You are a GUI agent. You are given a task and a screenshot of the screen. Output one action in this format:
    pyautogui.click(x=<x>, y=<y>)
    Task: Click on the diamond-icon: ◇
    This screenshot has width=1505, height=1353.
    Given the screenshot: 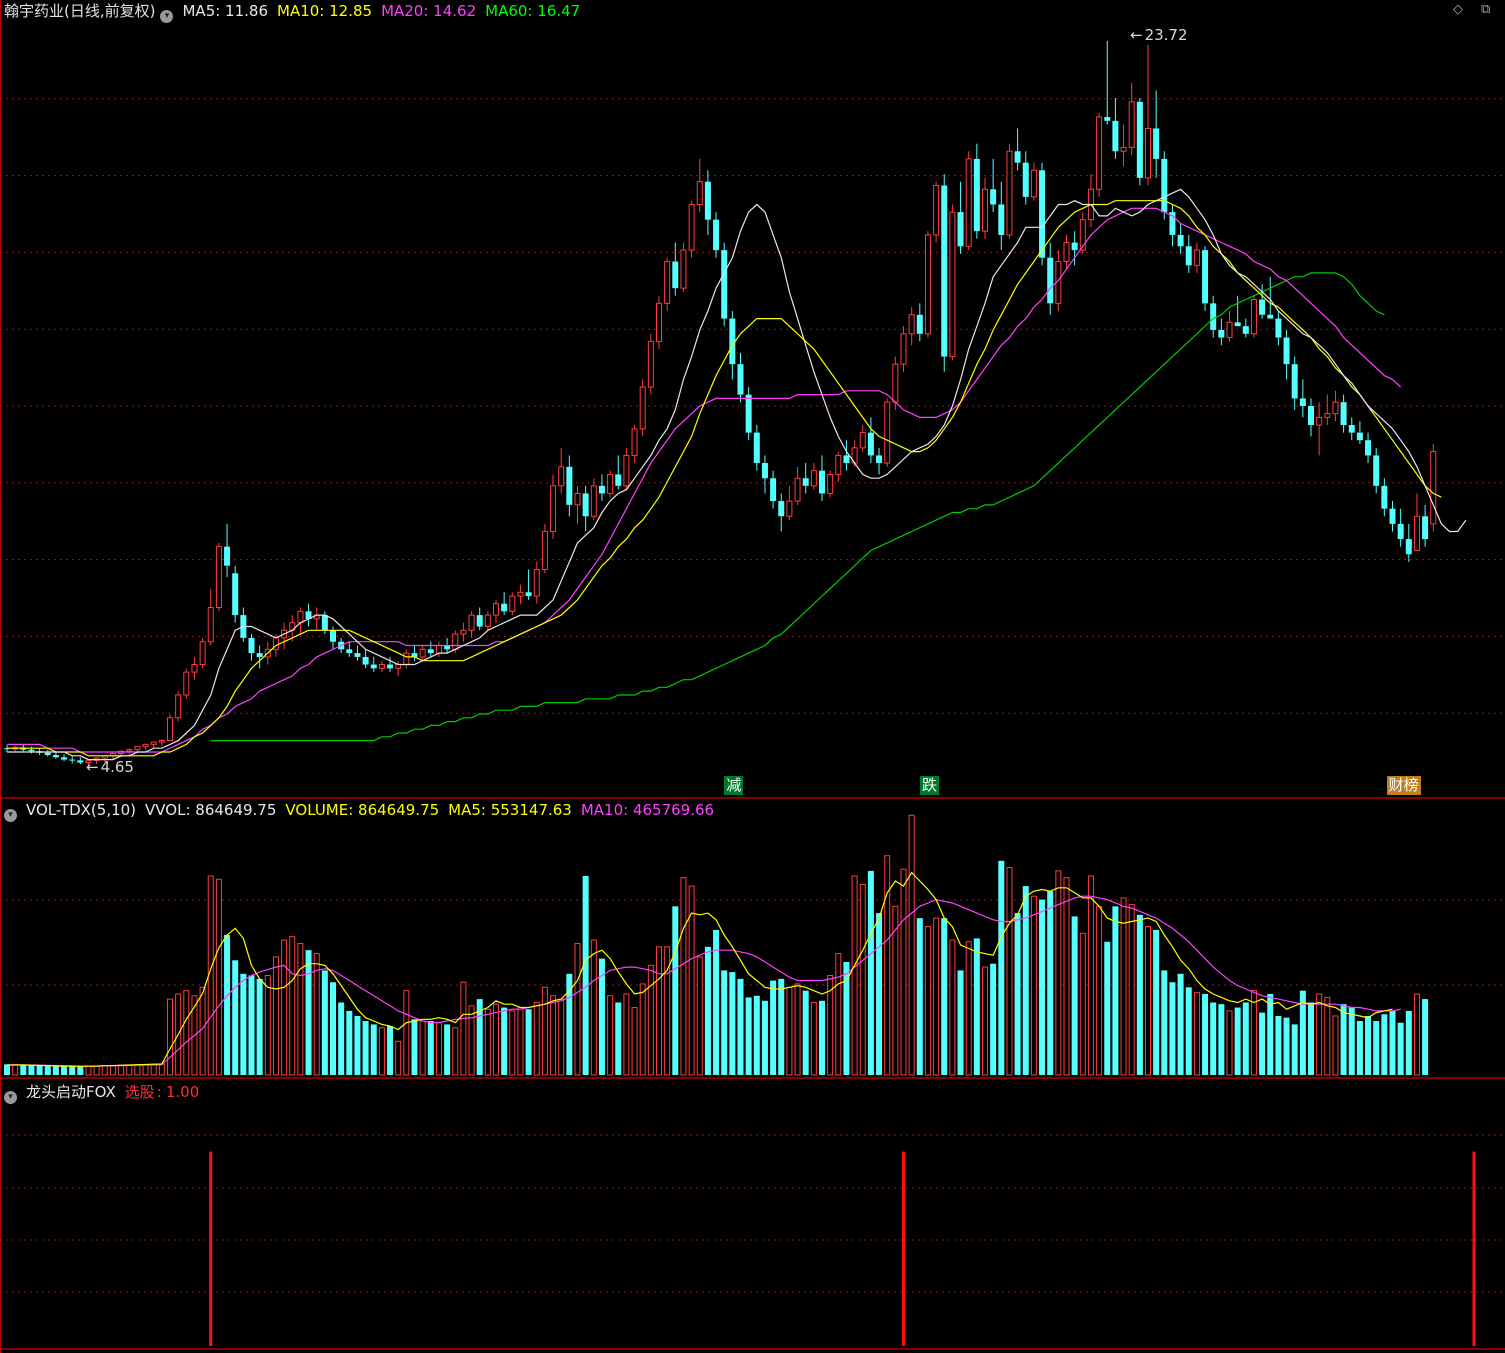 What is the action you would take?
    pyautogui.click(x=1458, y=9)
    